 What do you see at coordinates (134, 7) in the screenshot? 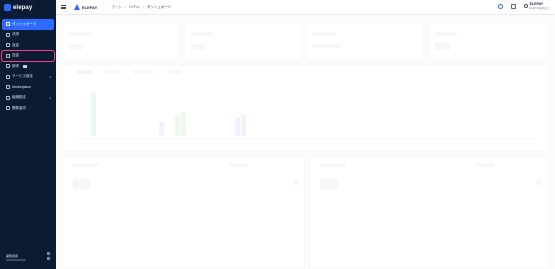
I see `breadcrumb-app: ElePay` at bounding box center [134, 7].